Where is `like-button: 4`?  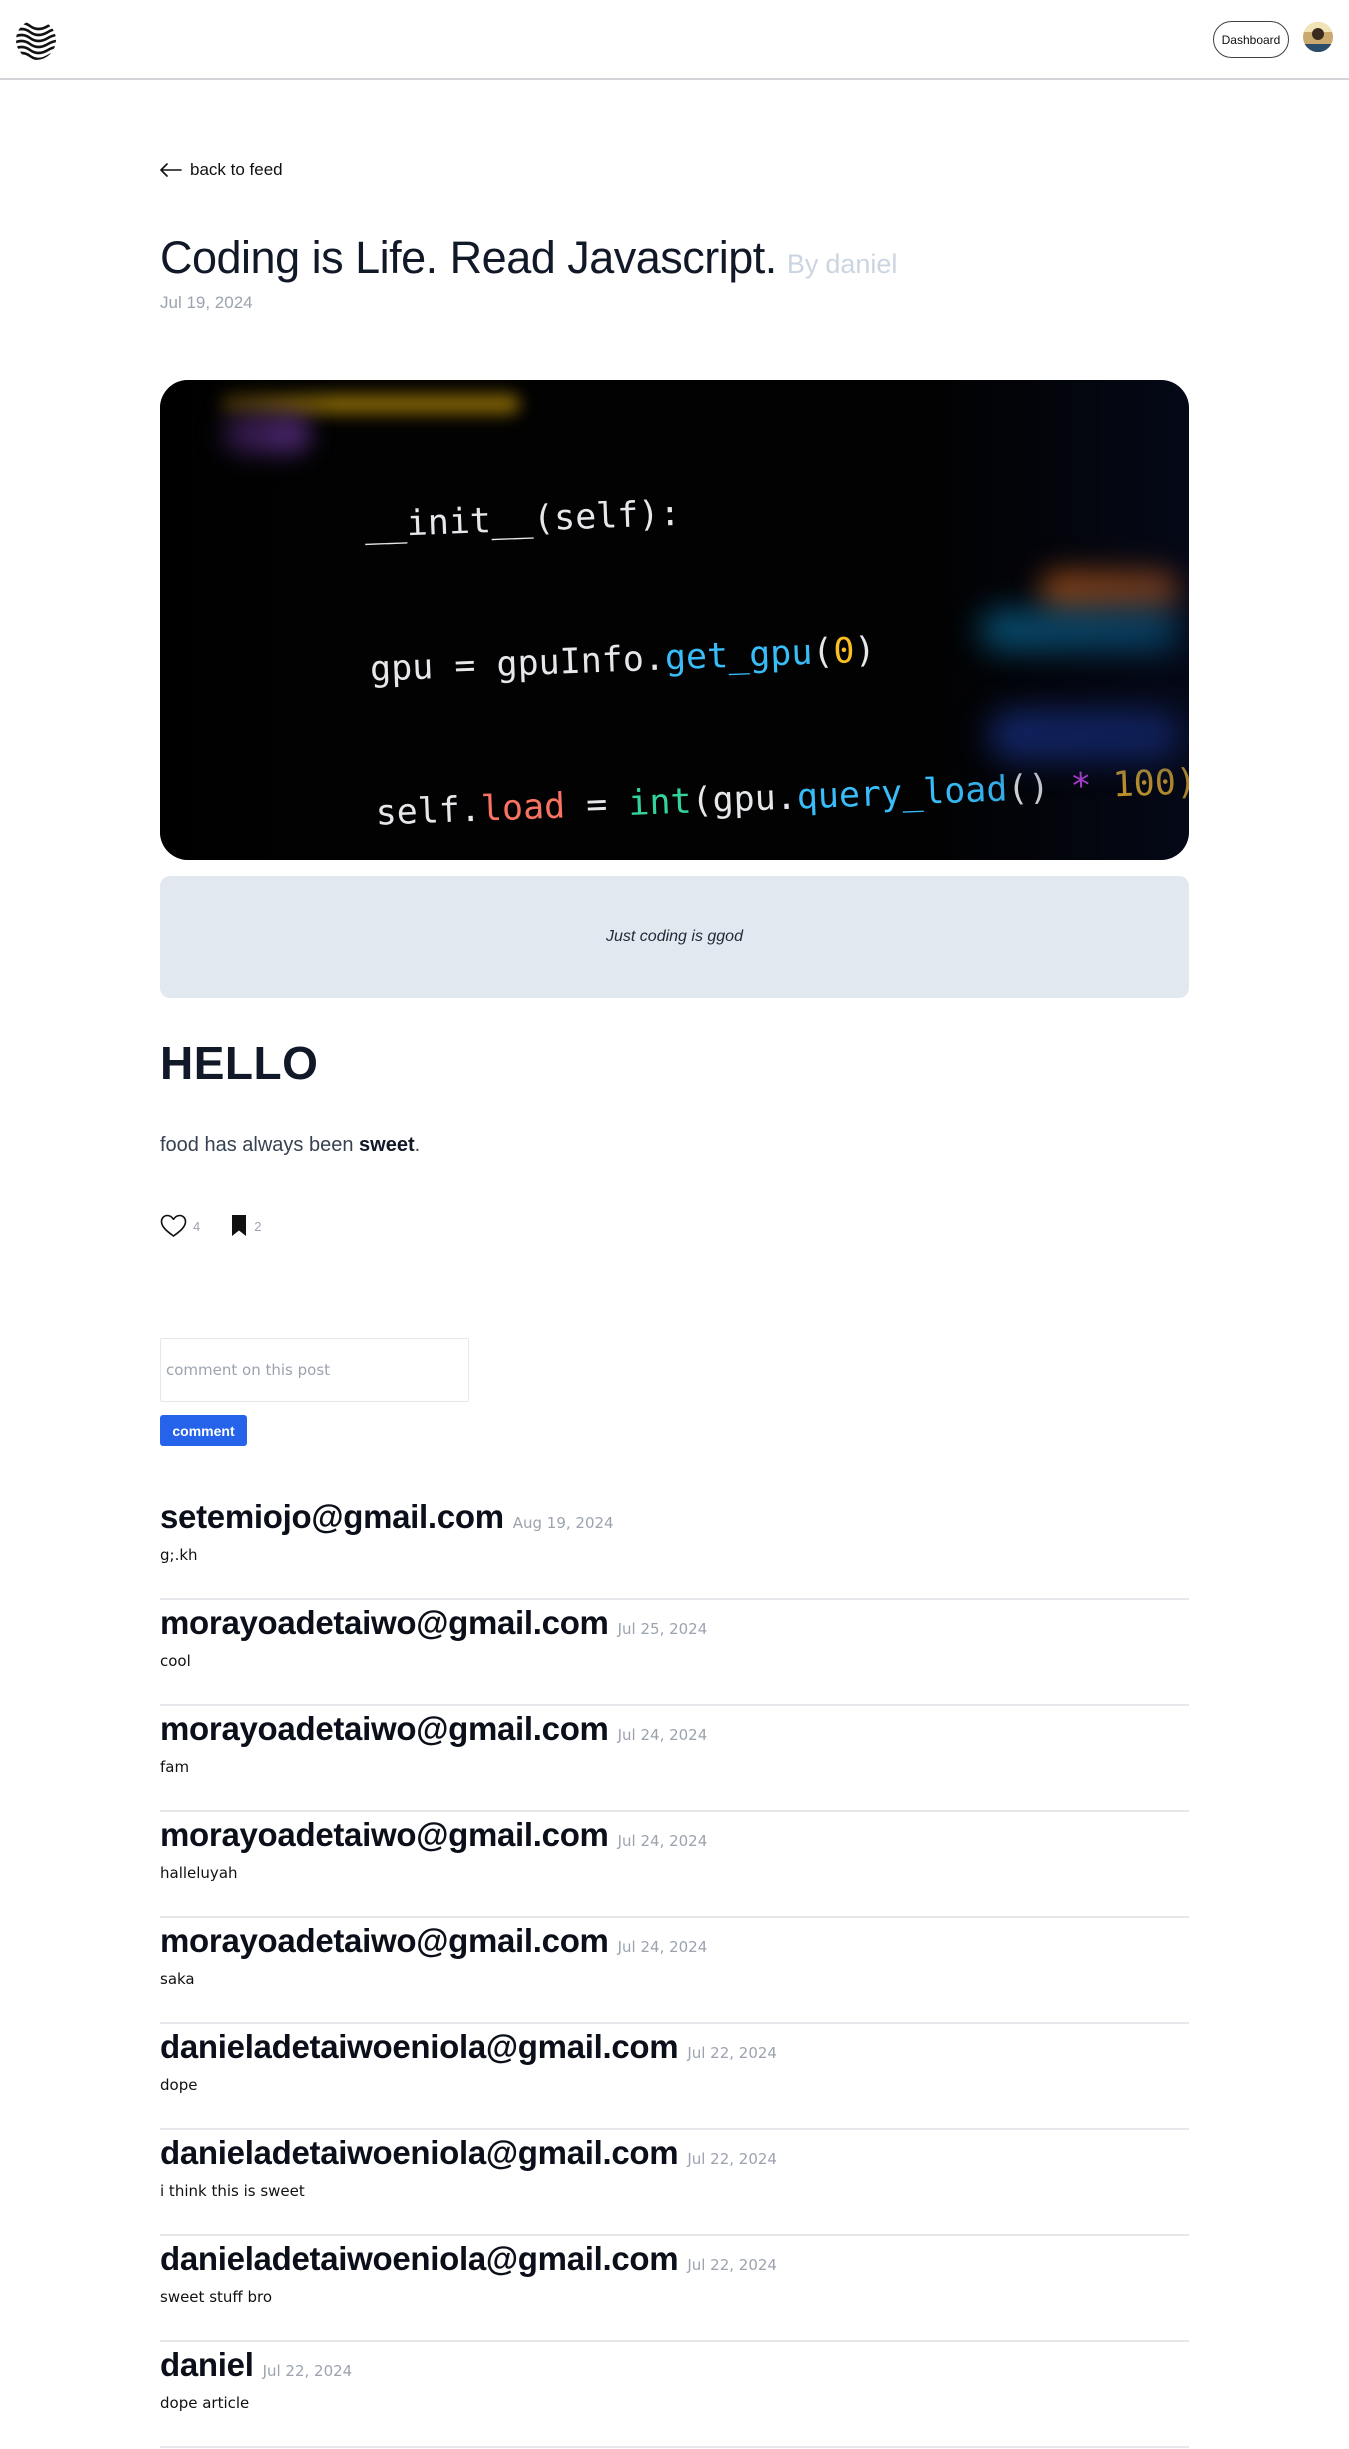
like-button: 4 is located at coordinates (180, 1226).